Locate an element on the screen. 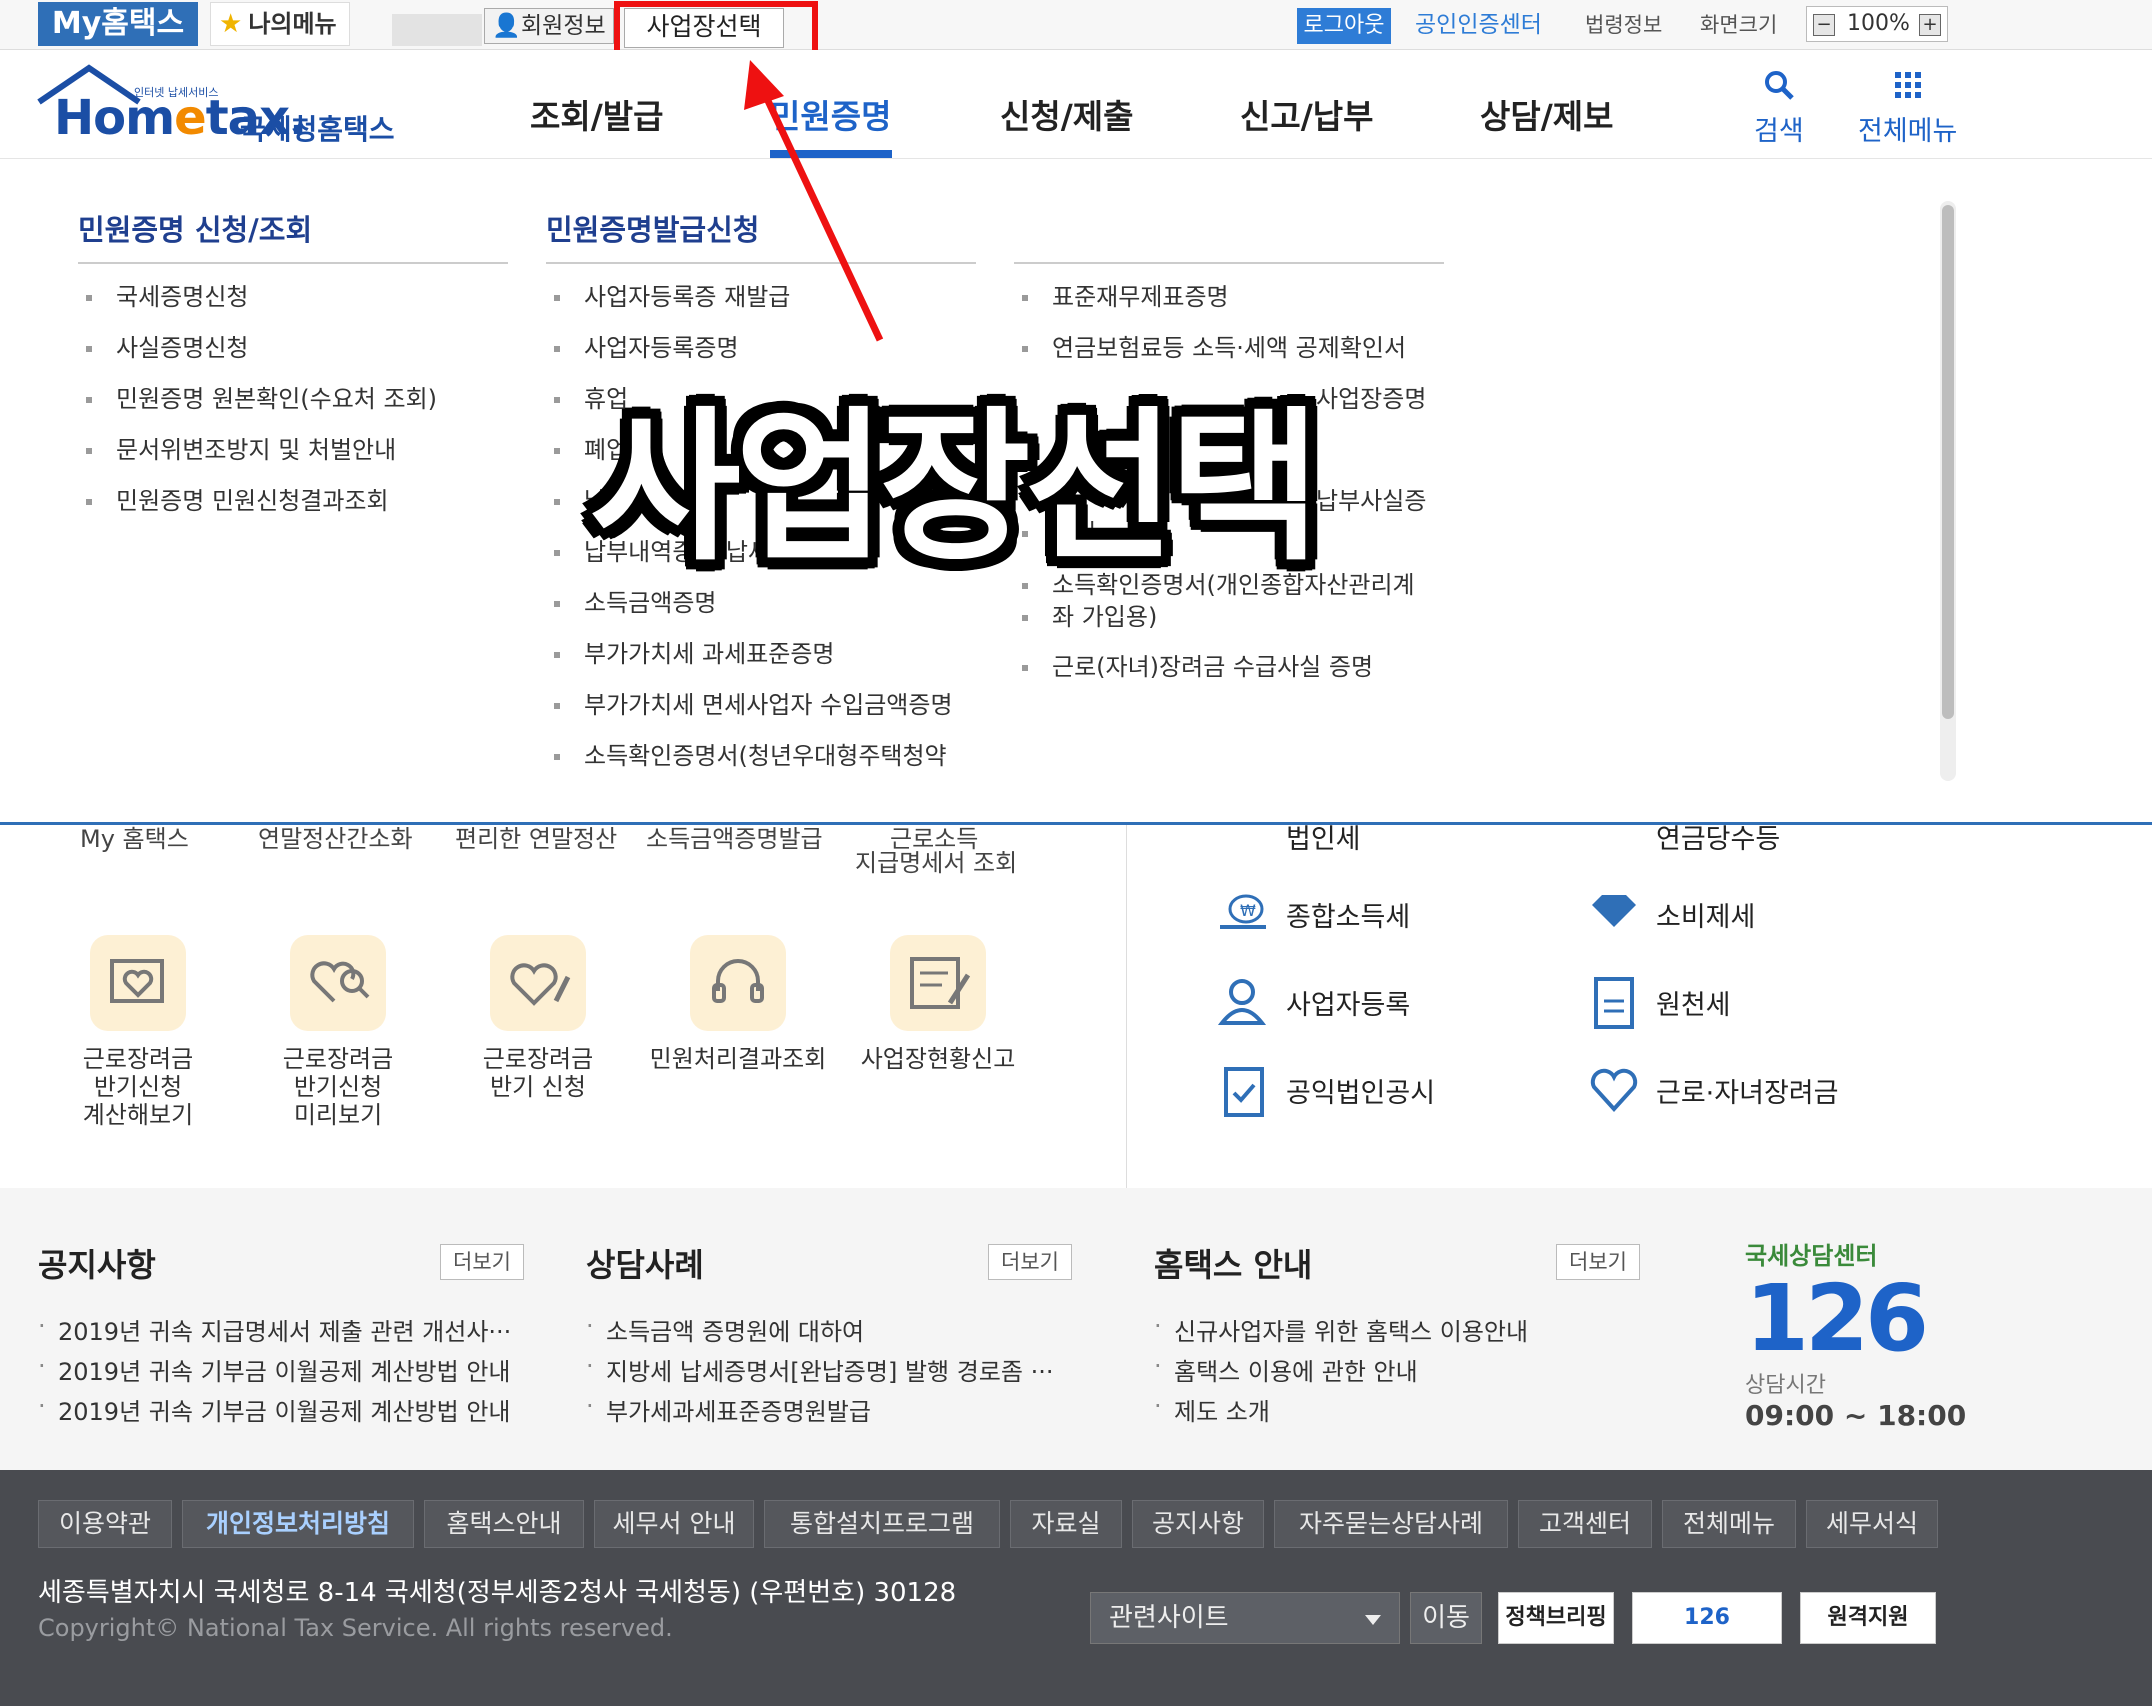  call-center-number-text: 126 is located at coordinates (1837, 1318).